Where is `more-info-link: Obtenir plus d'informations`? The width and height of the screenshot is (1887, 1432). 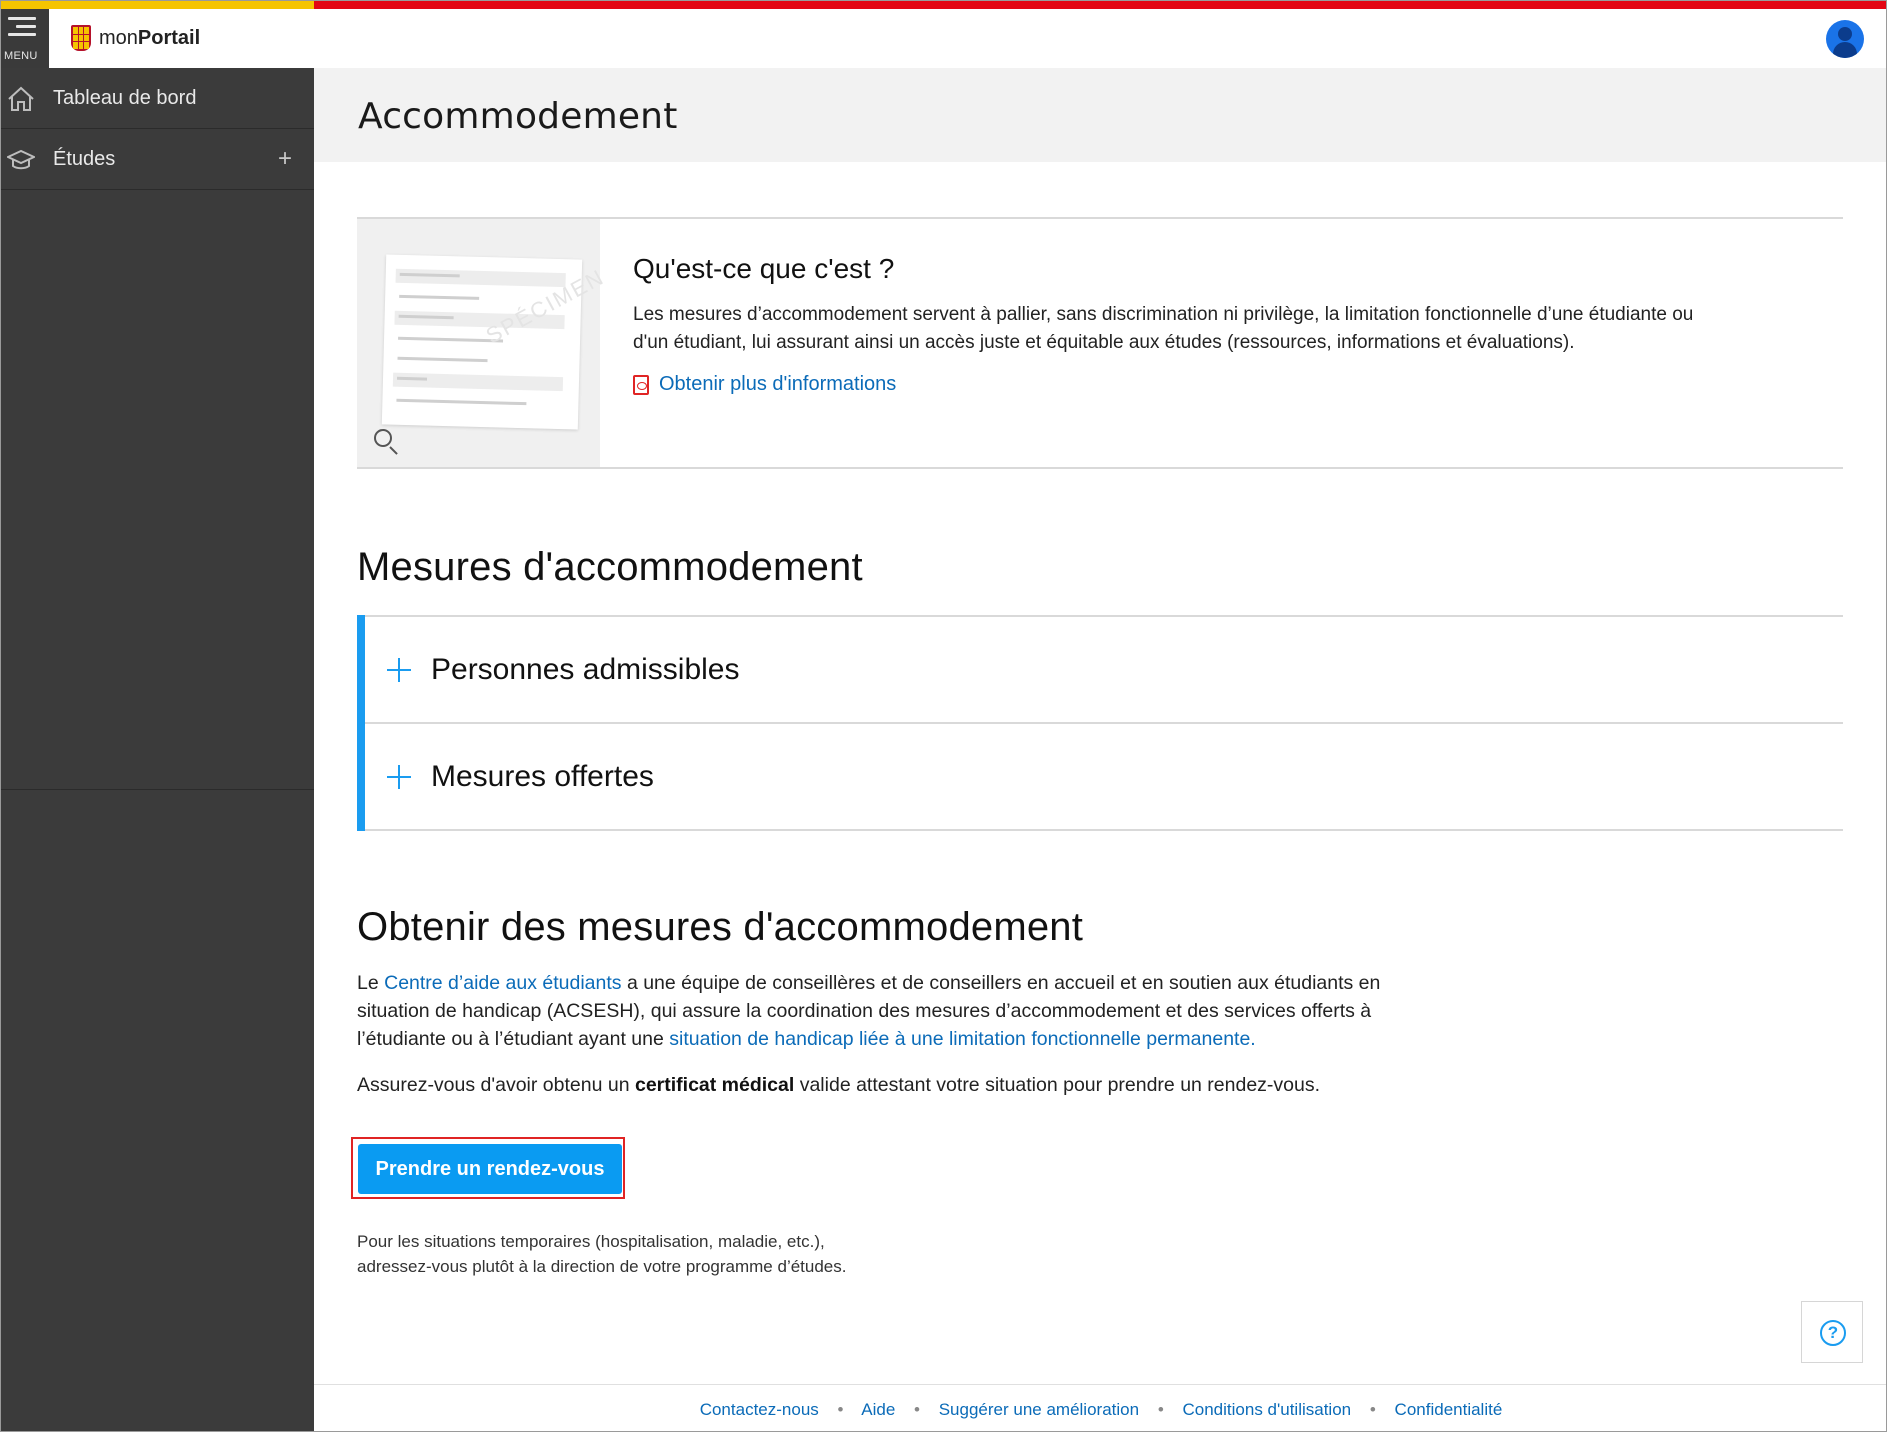
more-info-link: Obtenir plus d'informations is located at coordinates (1183, 384).